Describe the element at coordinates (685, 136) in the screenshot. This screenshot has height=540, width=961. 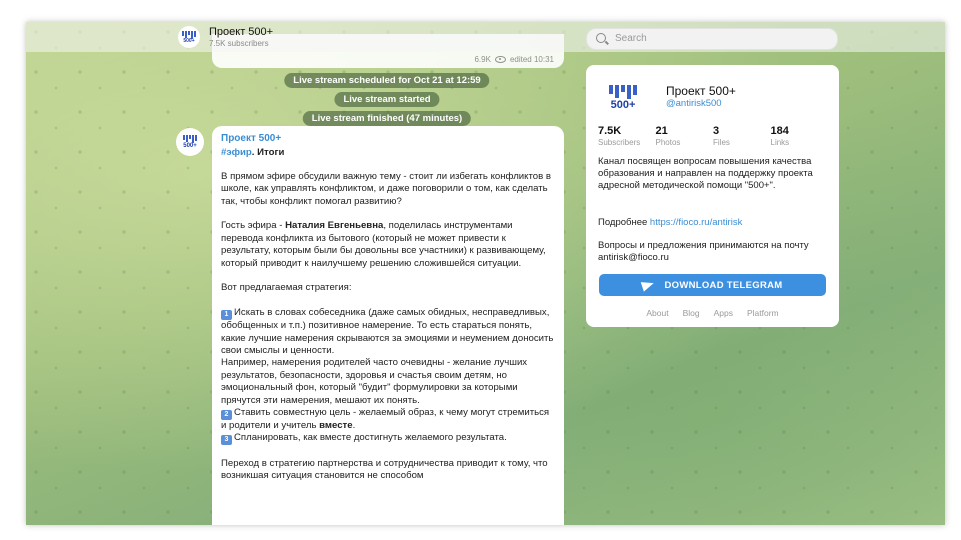
I see `stat-photos: 21 Photos` at that location.